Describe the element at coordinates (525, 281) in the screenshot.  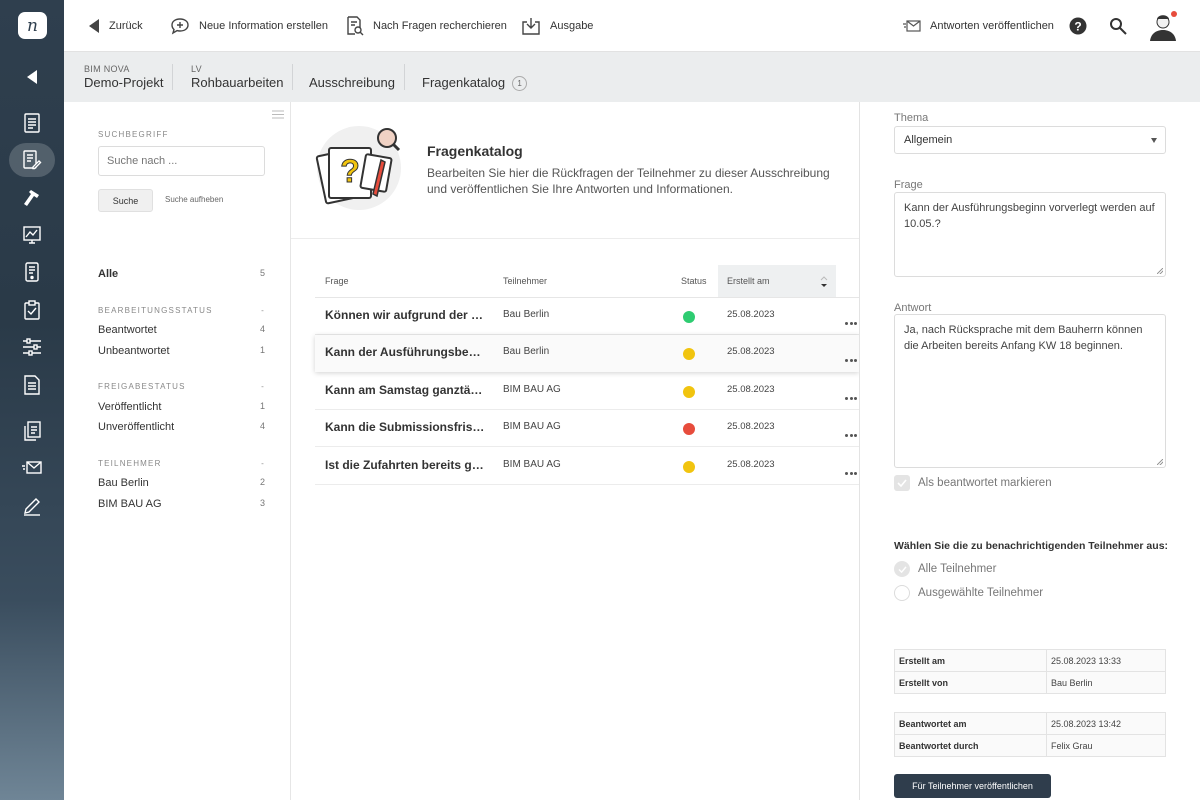
I see `col-participant: Teilnehmer` at that location.